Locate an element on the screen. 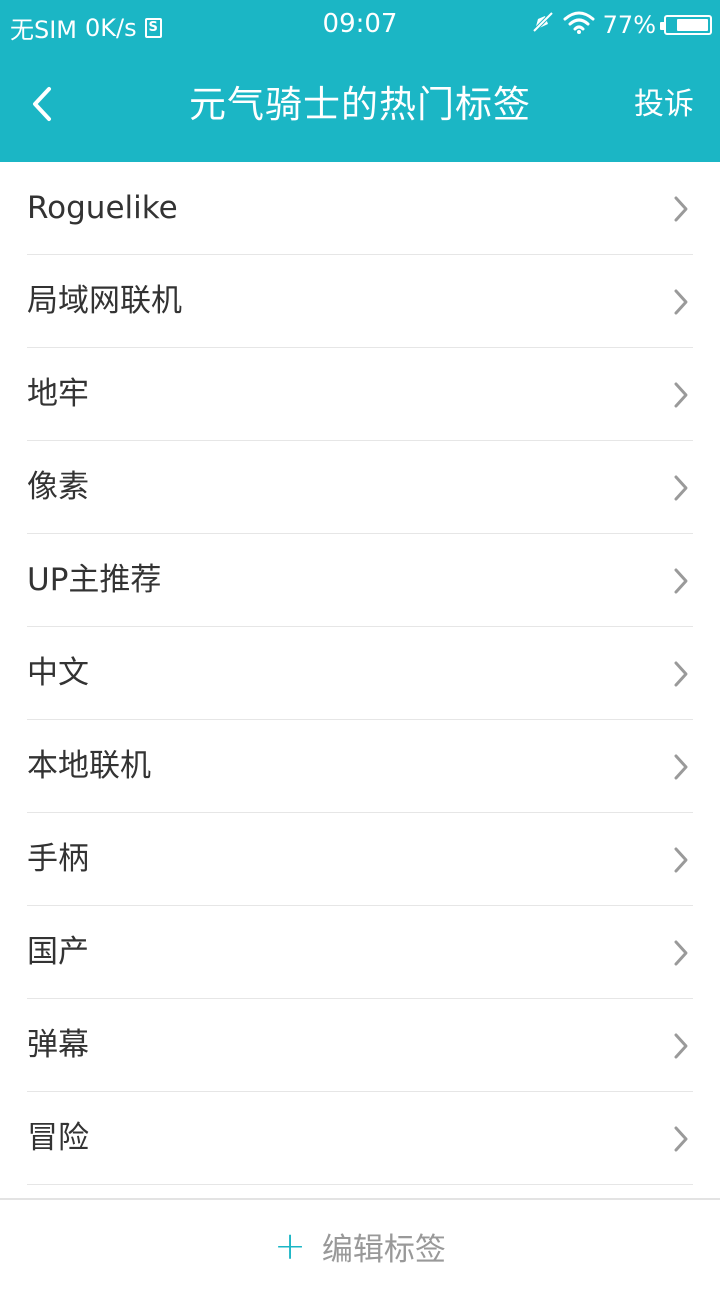  tag-list-item: 手柄 is located at coordinates (360, 859).